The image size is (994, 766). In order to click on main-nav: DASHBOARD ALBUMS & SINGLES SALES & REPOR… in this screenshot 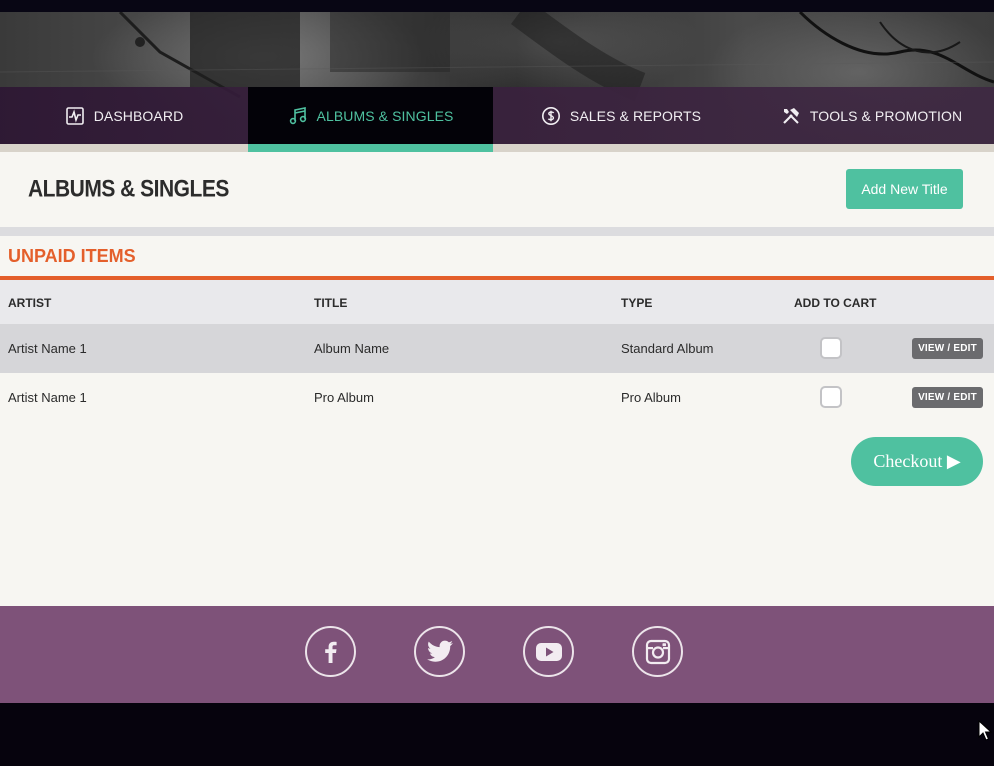, I will do `click(497, 115)`.